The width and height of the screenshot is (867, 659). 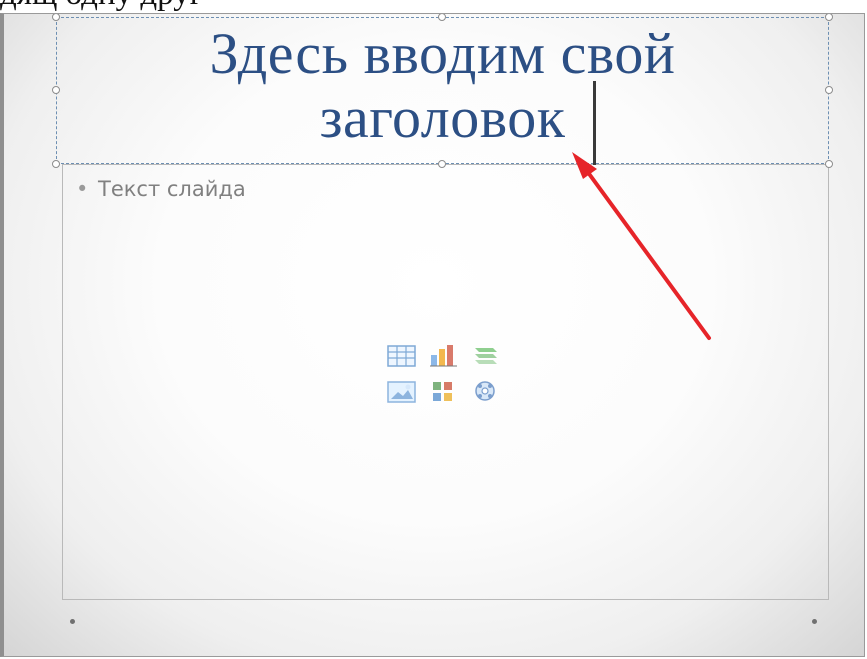 I want to click on smartart-icon, so click(x=486, y=355).